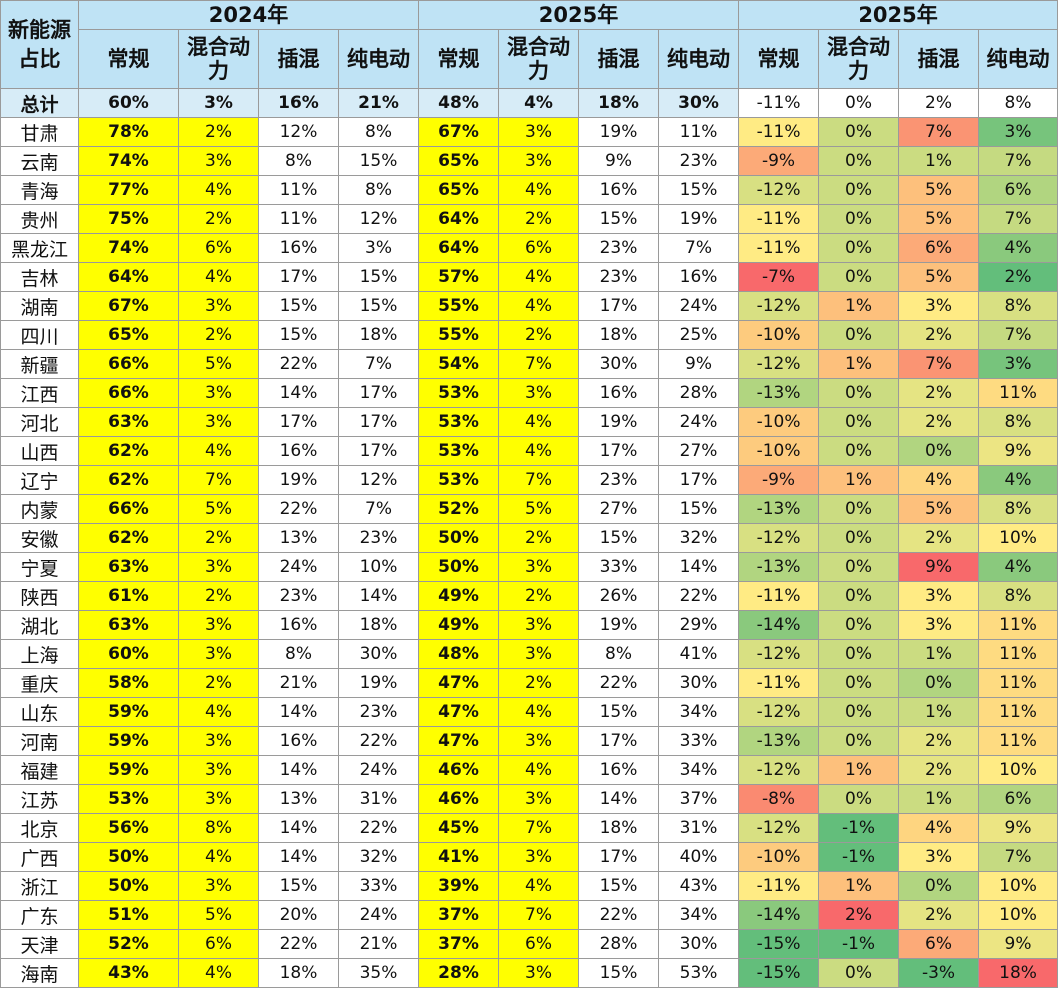 Image resolution: width=1058 pixels, height=989 pixels. Describe the element at coordinates (128, 306) in the screenshot. I see `value-cell: 67%` at that location.